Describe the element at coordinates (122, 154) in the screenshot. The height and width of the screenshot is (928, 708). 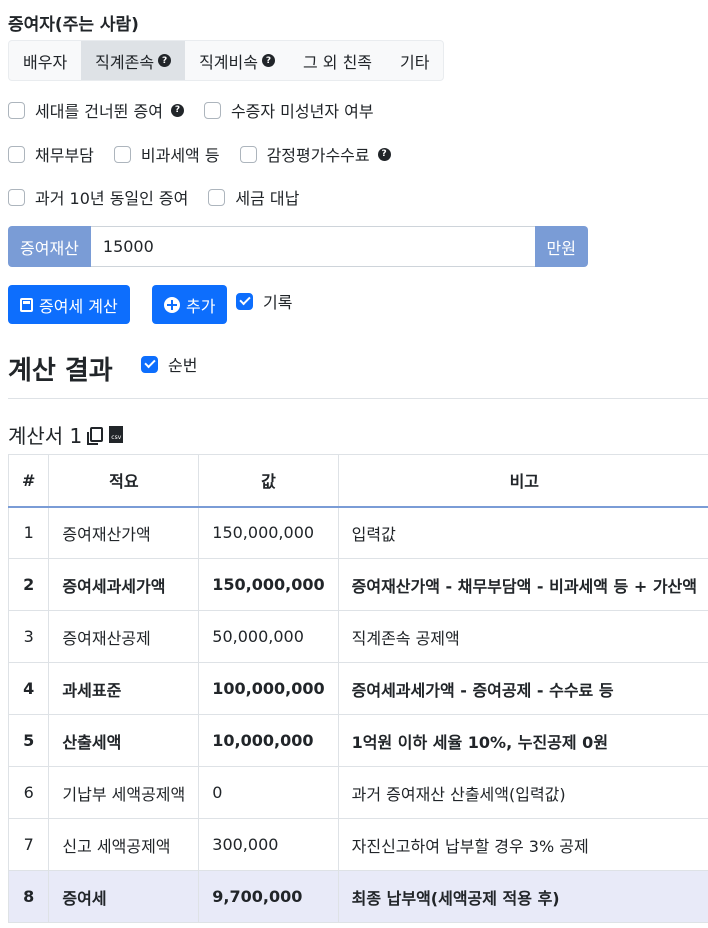
I see `nontaxable-checkbox` at that location.